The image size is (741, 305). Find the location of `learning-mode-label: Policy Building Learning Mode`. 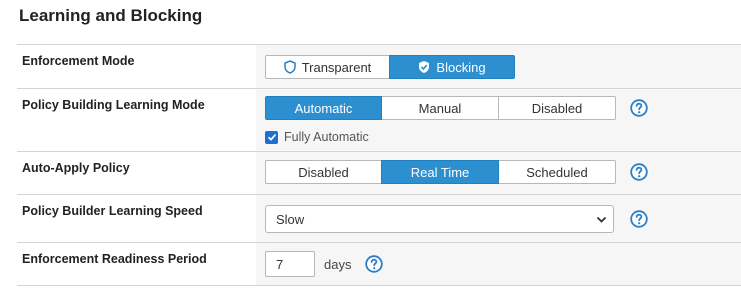

learning-mode-label: Policy Building Learning Mode is located at coordinates (113, 105).